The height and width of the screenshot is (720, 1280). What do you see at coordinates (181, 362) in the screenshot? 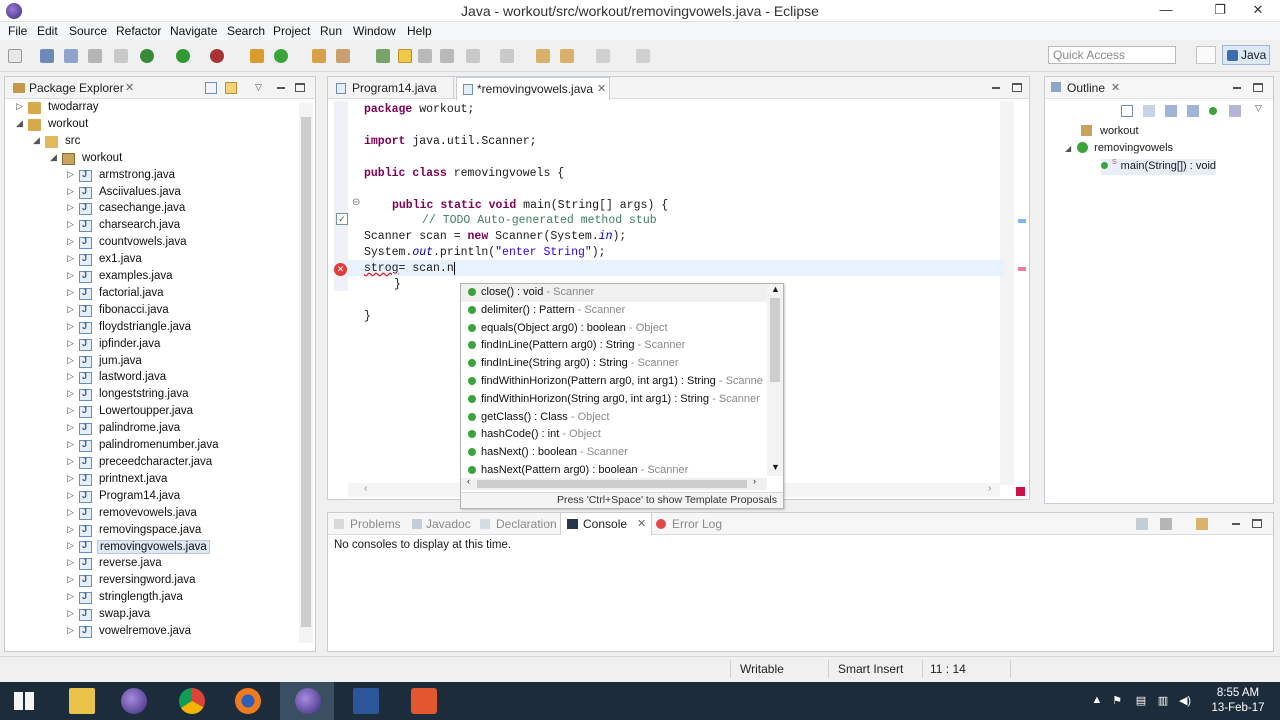
I see `tree-file-item: ▷ jum.java` at bounding box center [181, 362].